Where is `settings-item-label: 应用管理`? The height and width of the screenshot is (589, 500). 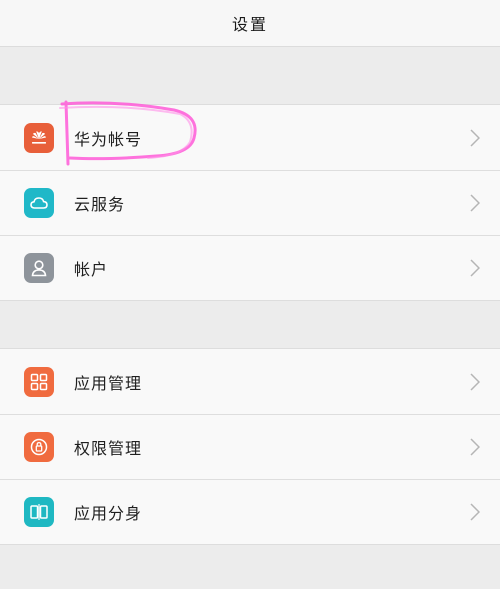
settings-item-label: 应用管理 is located at coordinates (108, 383).